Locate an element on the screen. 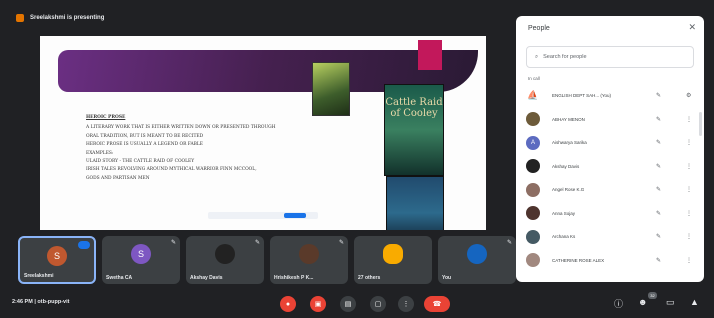  participant-tile: ✎ You is located at coordinates (477, 260).